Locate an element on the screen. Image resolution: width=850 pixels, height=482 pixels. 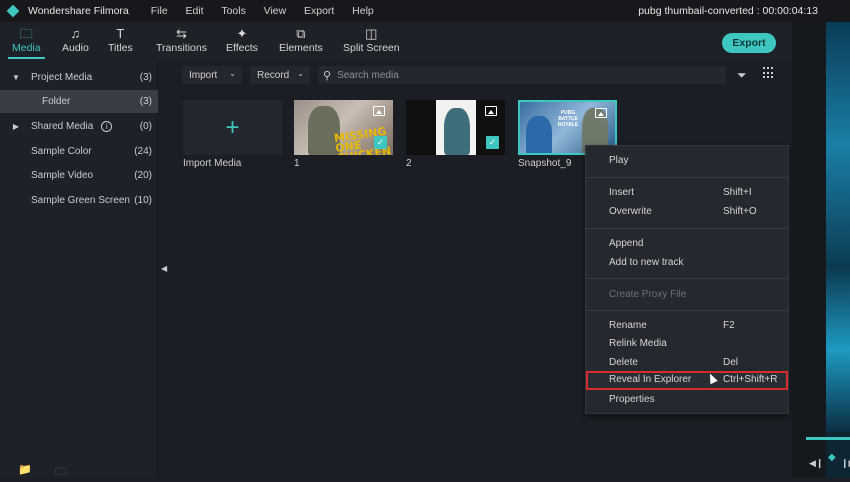
menu-item-label: Properties is located at coordinates (632, 399).